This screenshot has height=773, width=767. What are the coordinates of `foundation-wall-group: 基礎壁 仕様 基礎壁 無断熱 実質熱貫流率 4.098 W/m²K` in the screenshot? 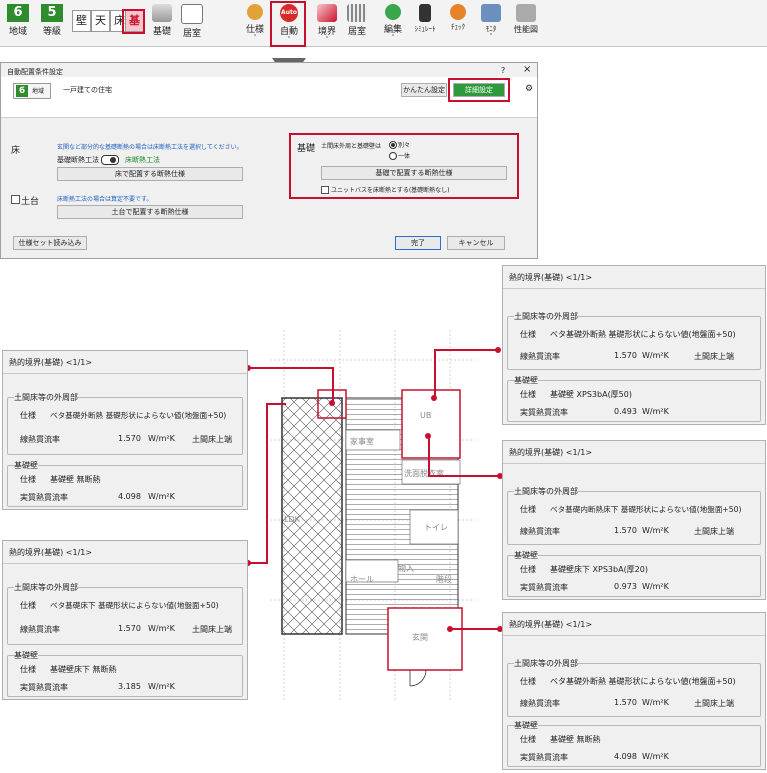 It's located at (634, 743).